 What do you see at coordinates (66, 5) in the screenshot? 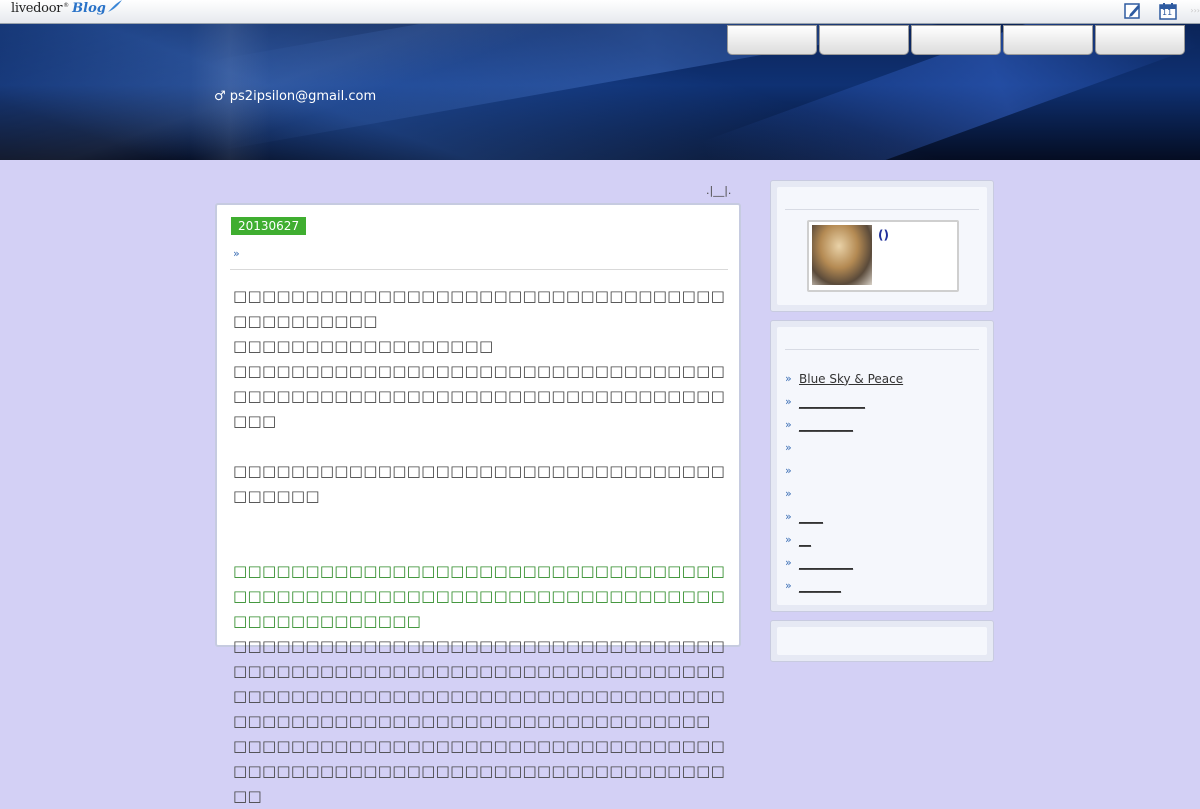
I see `logo-trademark: ®` at bounding box center [66, 5].